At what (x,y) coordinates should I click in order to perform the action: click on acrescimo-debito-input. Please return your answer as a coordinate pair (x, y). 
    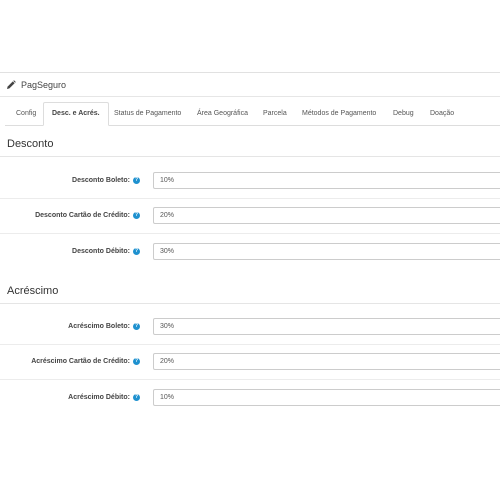
    Looking at the image, I should click on (326, 397).